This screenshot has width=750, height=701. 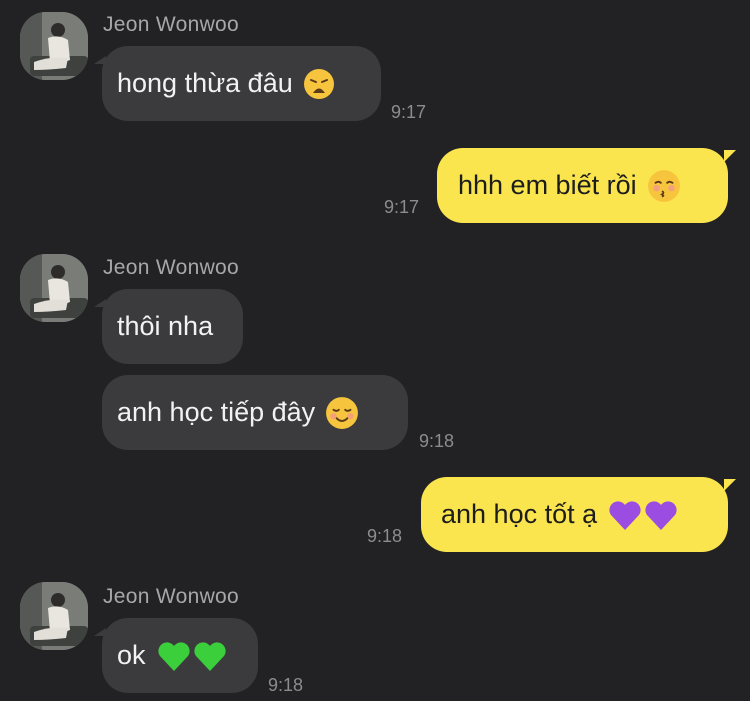 What do you see at coordinates (205, 83) in the screenshot?
I see `message-text: hong thừa đâu` at bounding box center [205, 83].